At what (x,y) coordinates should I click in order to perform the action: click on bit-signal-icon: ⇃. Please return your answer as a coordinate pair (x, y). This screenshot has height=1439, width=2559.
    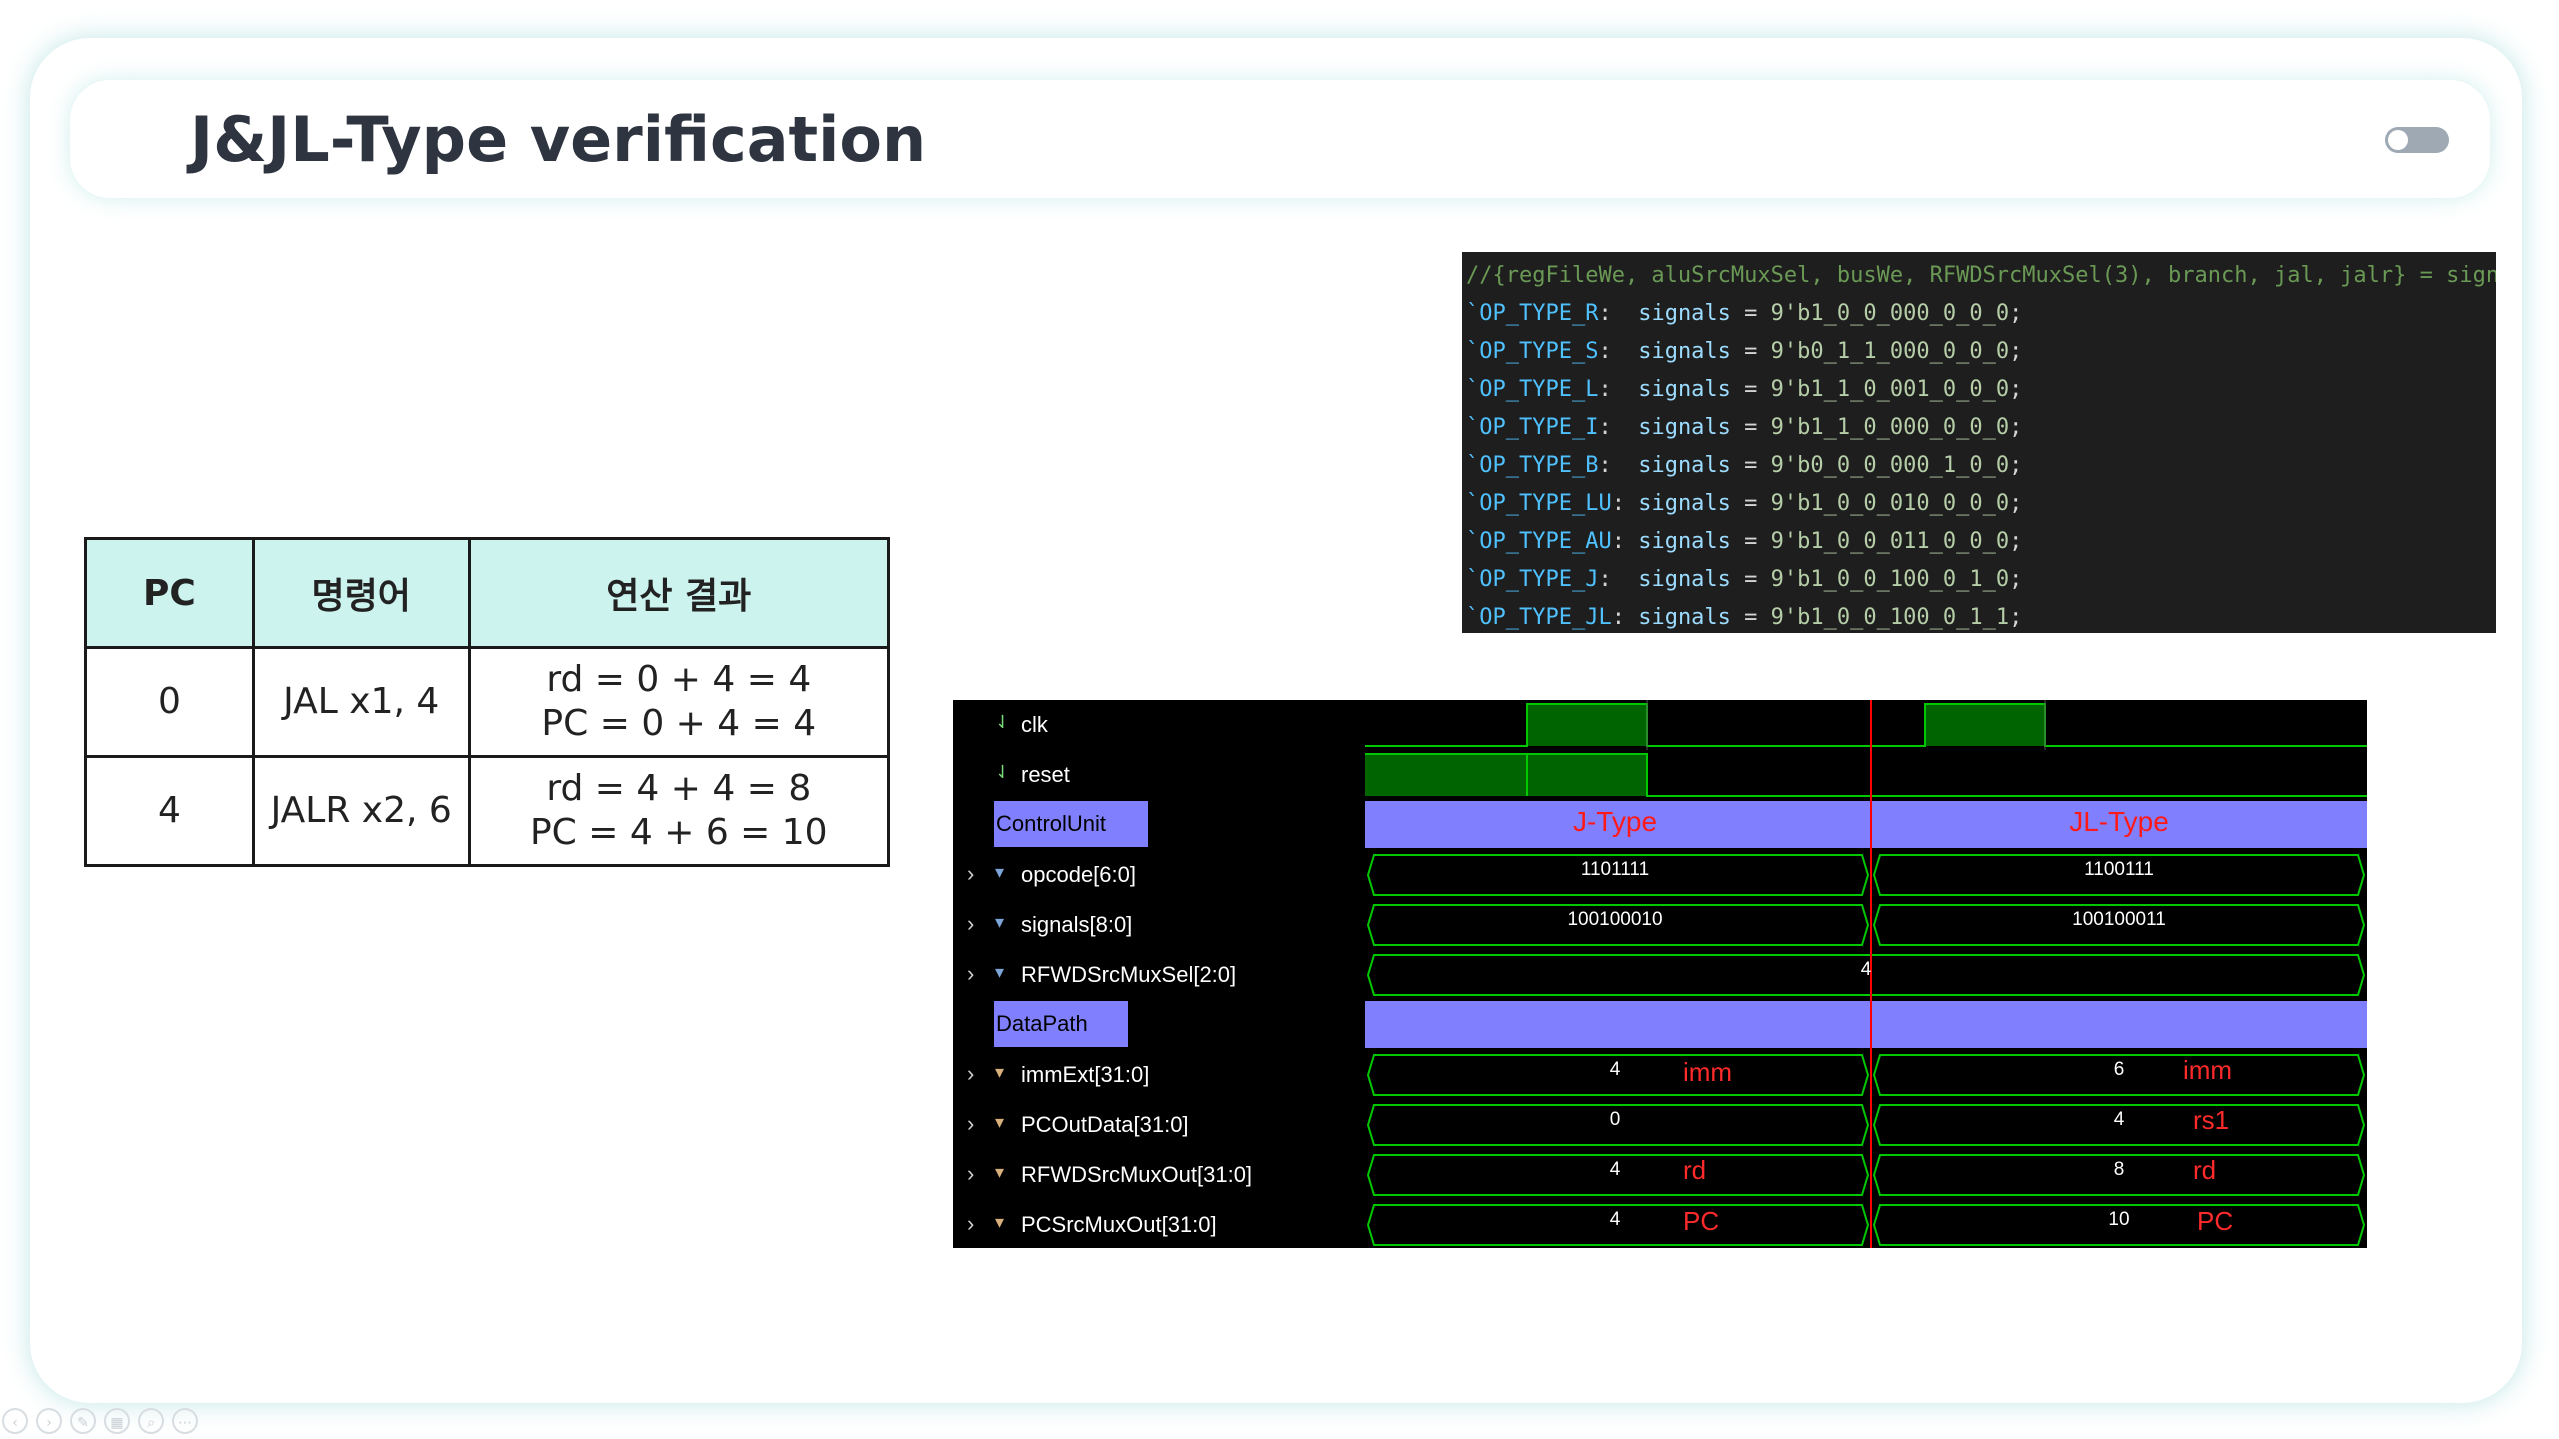
    Looking at the image, I should click on (1003, 772).